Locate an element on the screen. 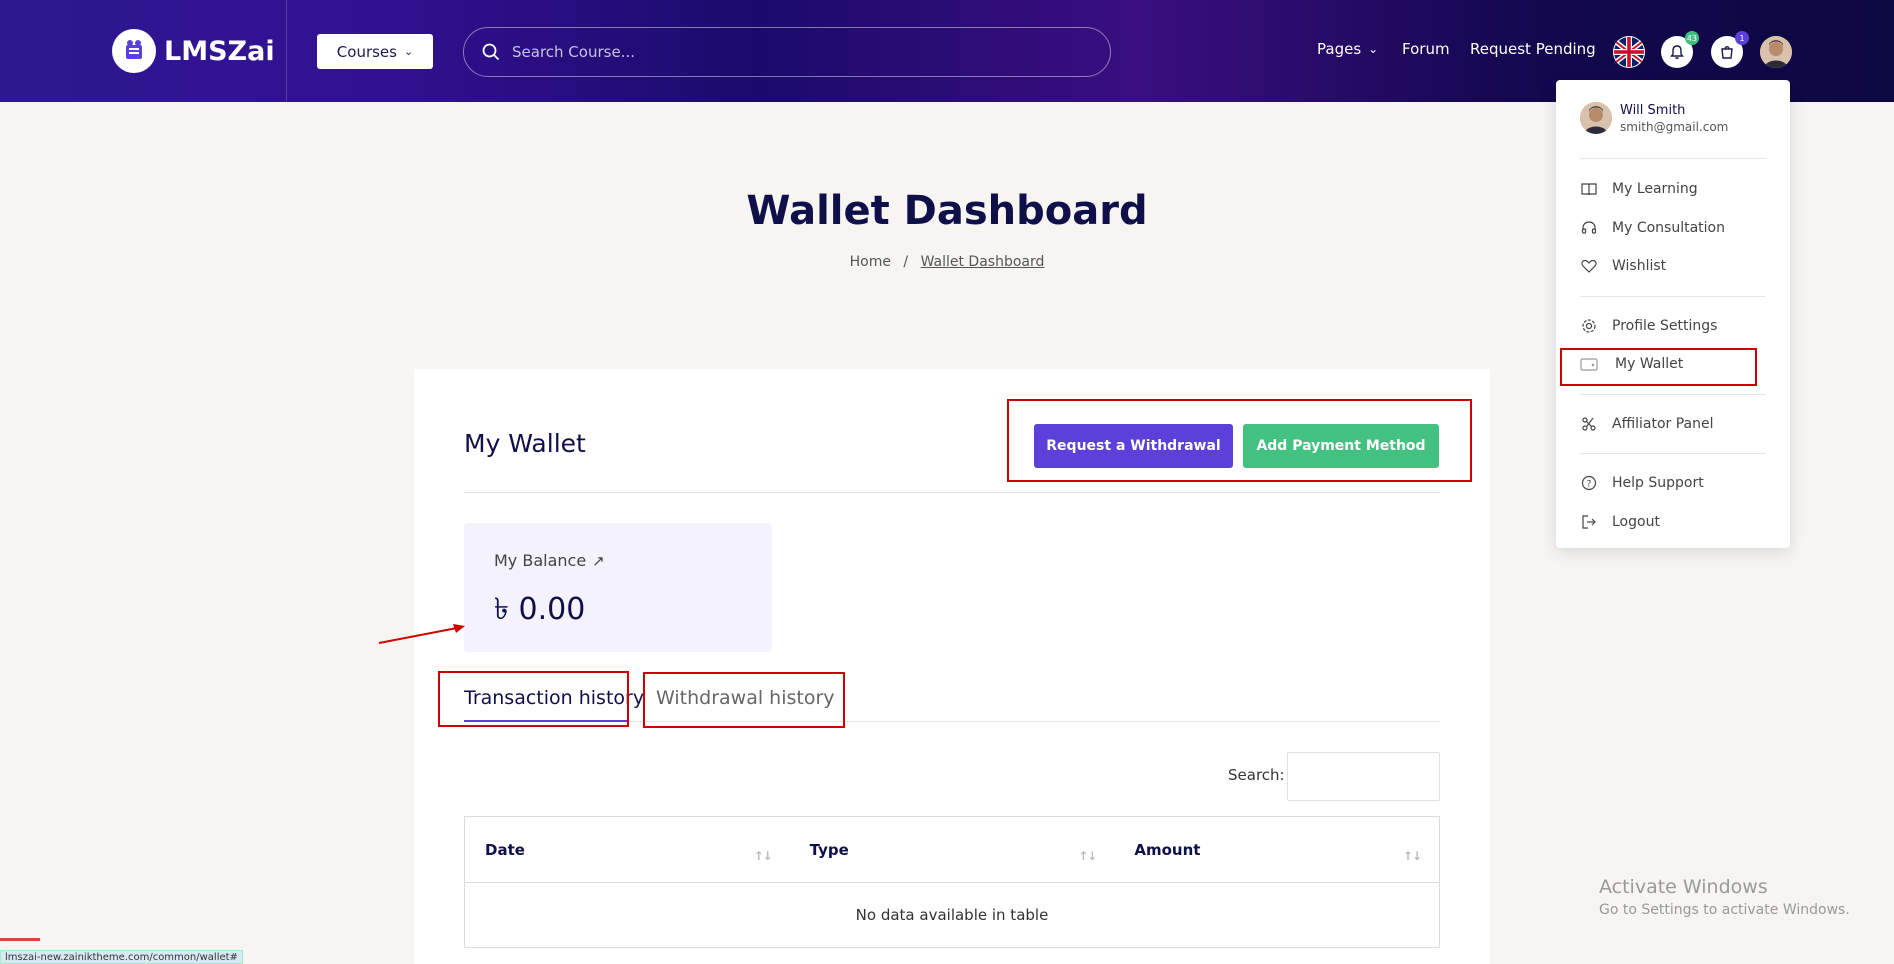 The image size is (1894, 964). menu-item-label: Help Support is located at coordinates (1658, 483).